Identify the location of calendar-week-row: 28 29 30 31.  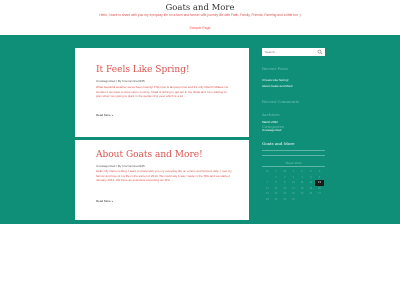
(293, 200).